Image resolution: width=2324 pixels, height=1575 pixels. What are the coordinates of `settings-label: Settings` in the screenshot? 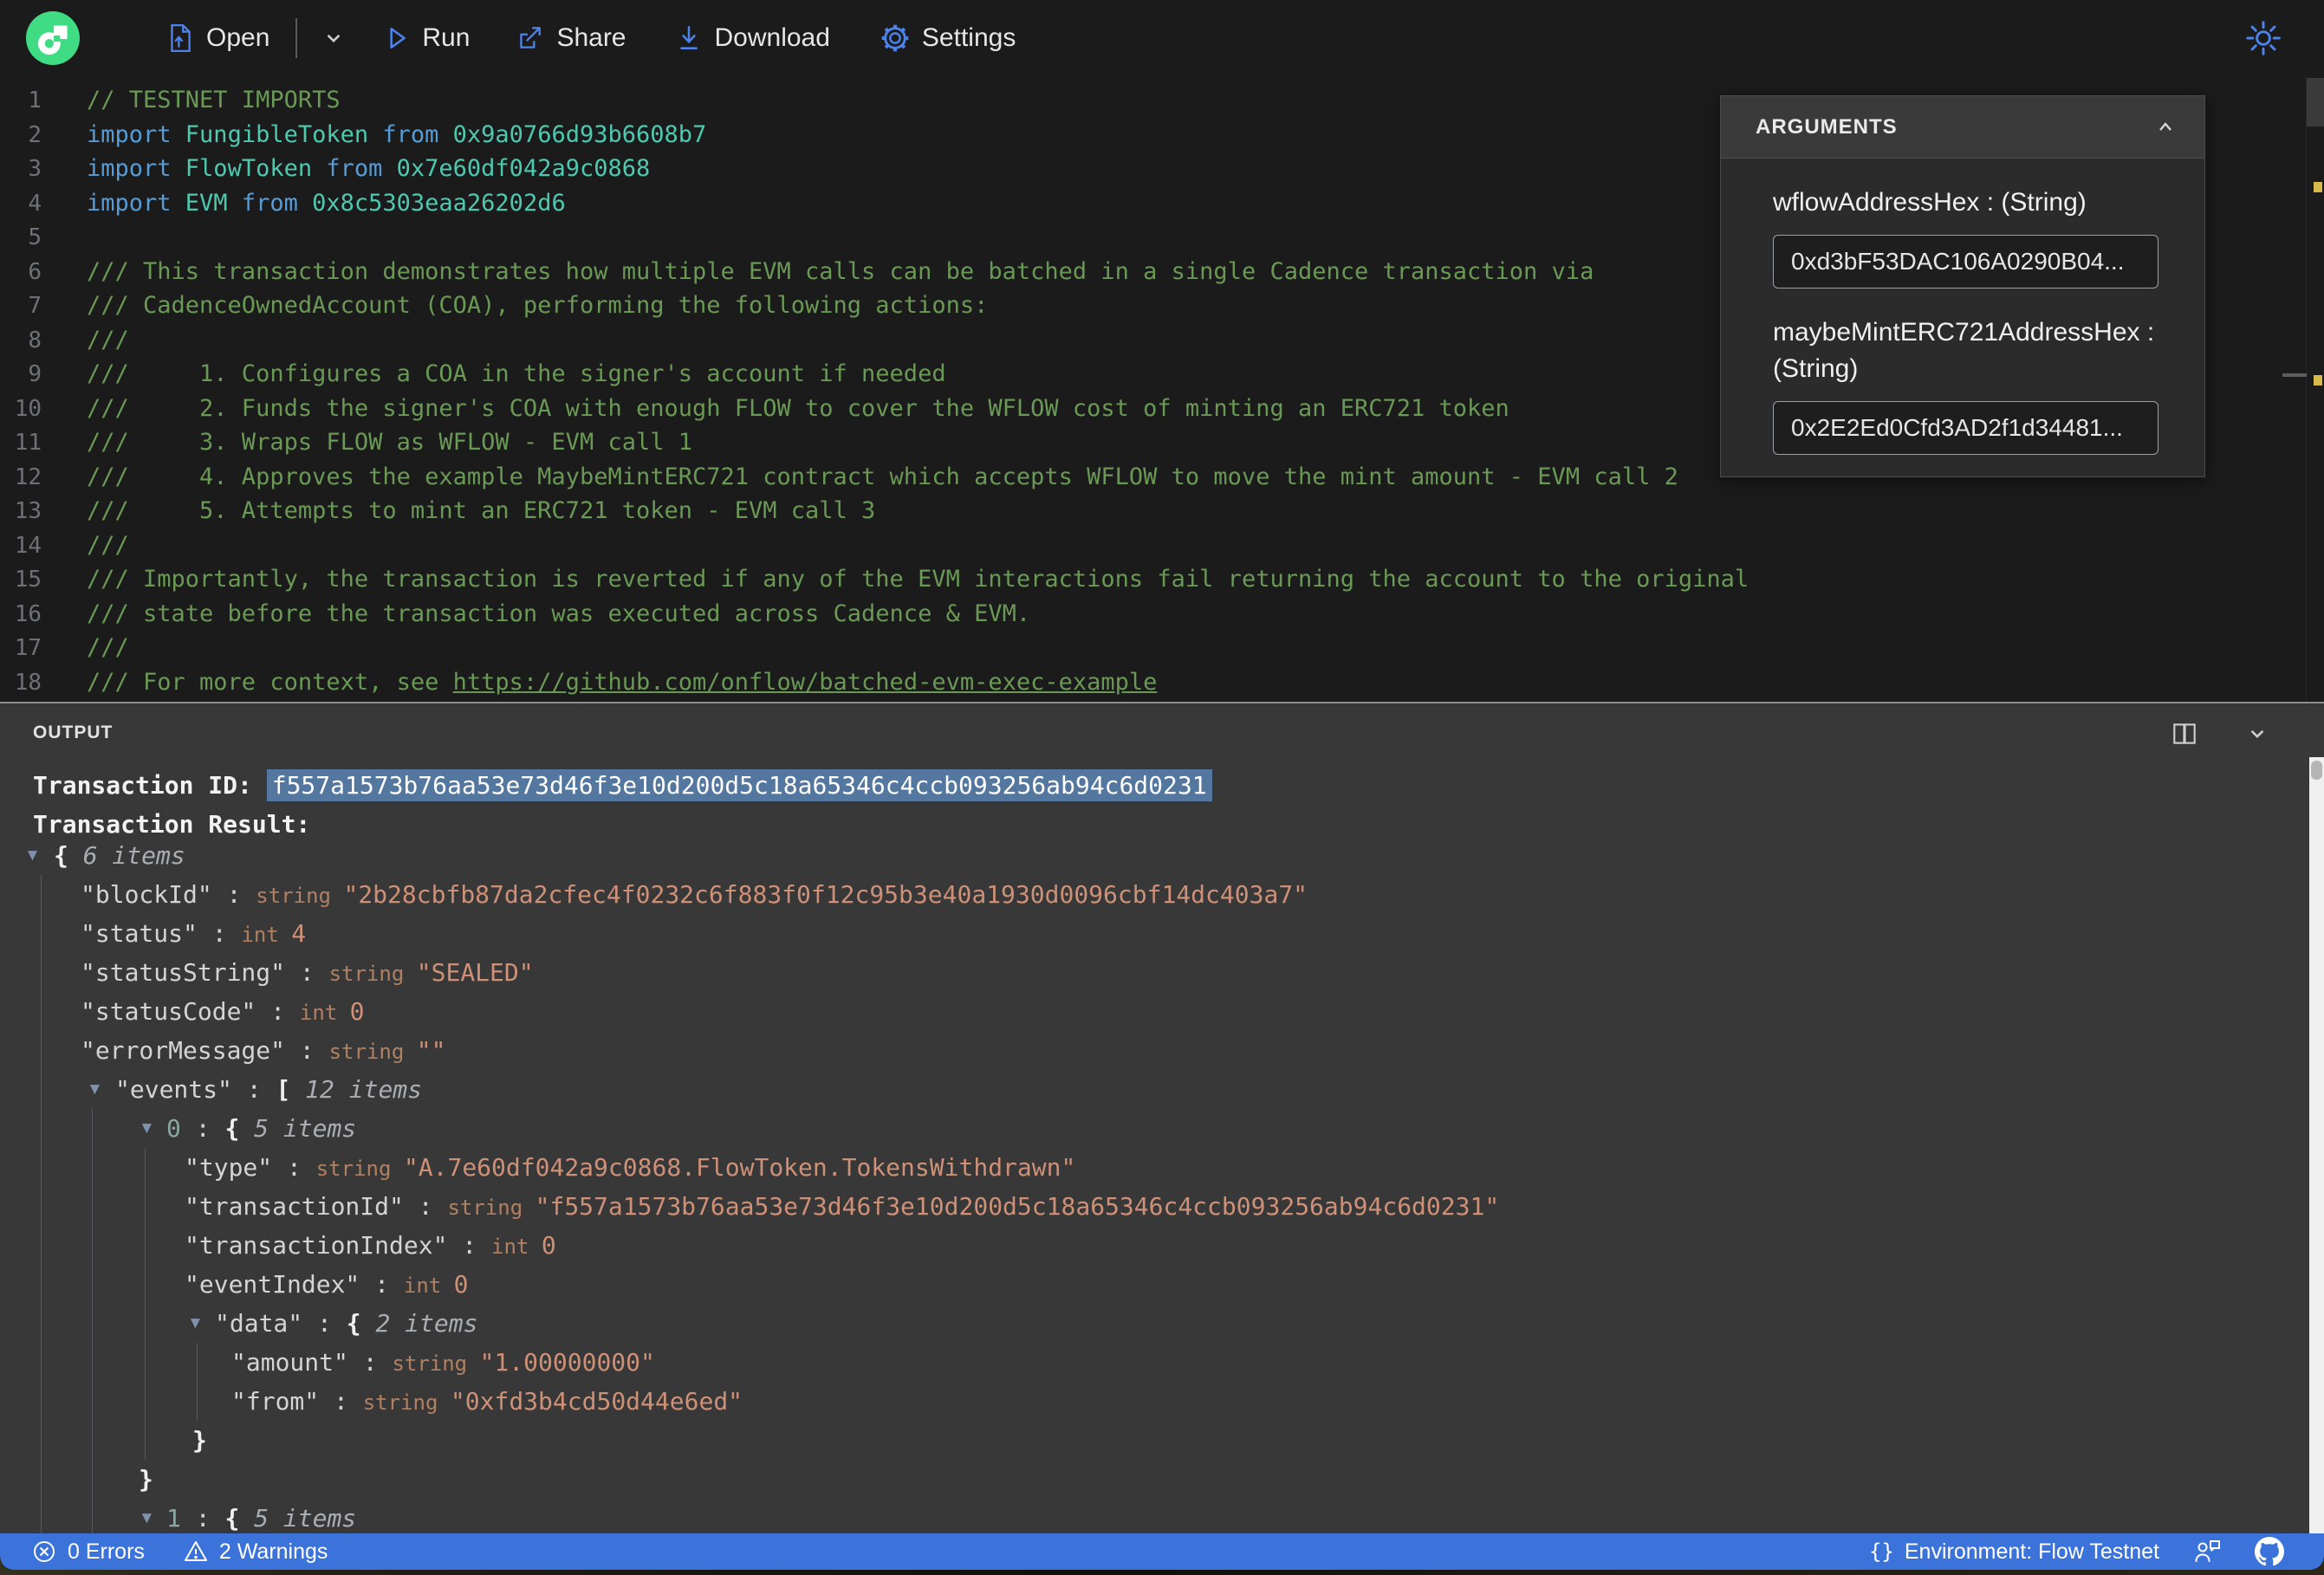 It's located at (968, 38).